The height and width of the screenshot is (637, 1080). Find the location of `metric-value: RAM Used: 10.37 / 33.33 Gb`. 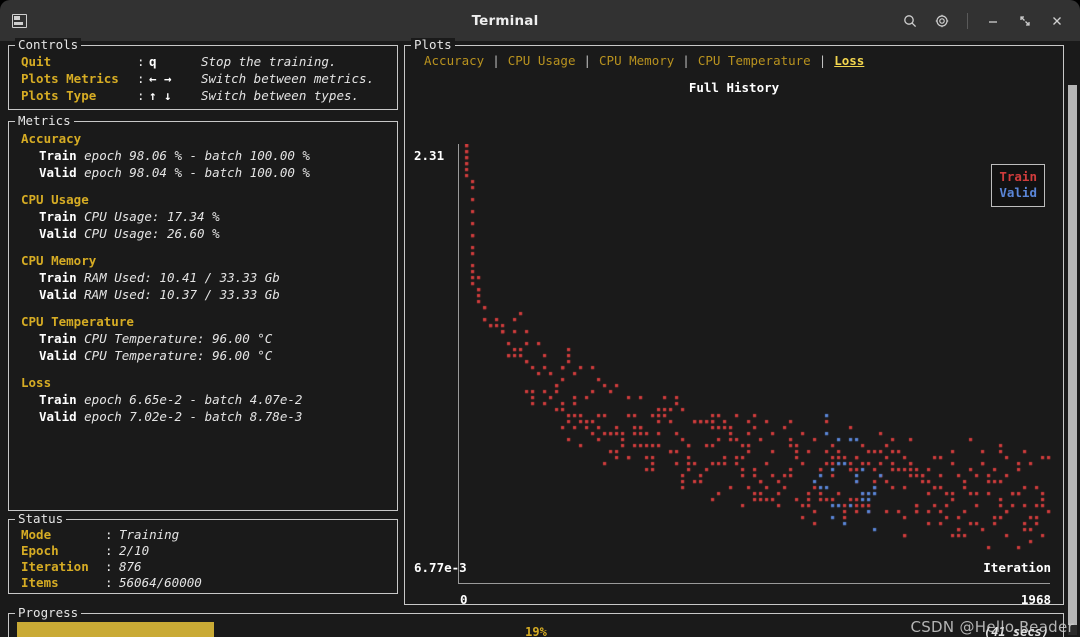

metric-value: RAM Used: 10.37 / 33.33 Gb is located at coordinates (182, 294).